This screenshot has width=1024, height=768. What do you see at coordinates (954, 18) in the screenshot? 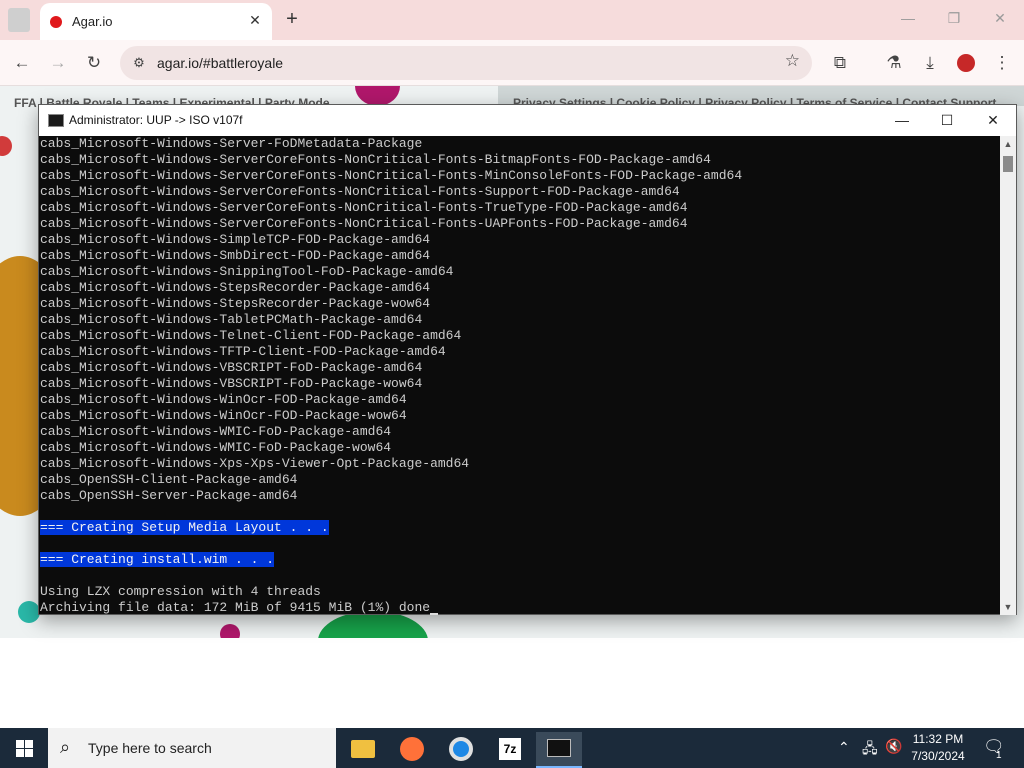
I see `browser-restore-button: ❐` at bounding box center [954, 18].